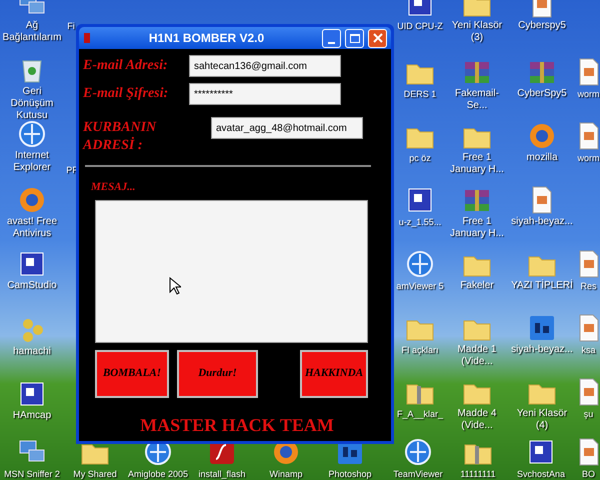  What do you see at coordinates (95, 474) in the screenshot?
I see `desktop-icon-label: My Shared` at bounding box center [95, 474].